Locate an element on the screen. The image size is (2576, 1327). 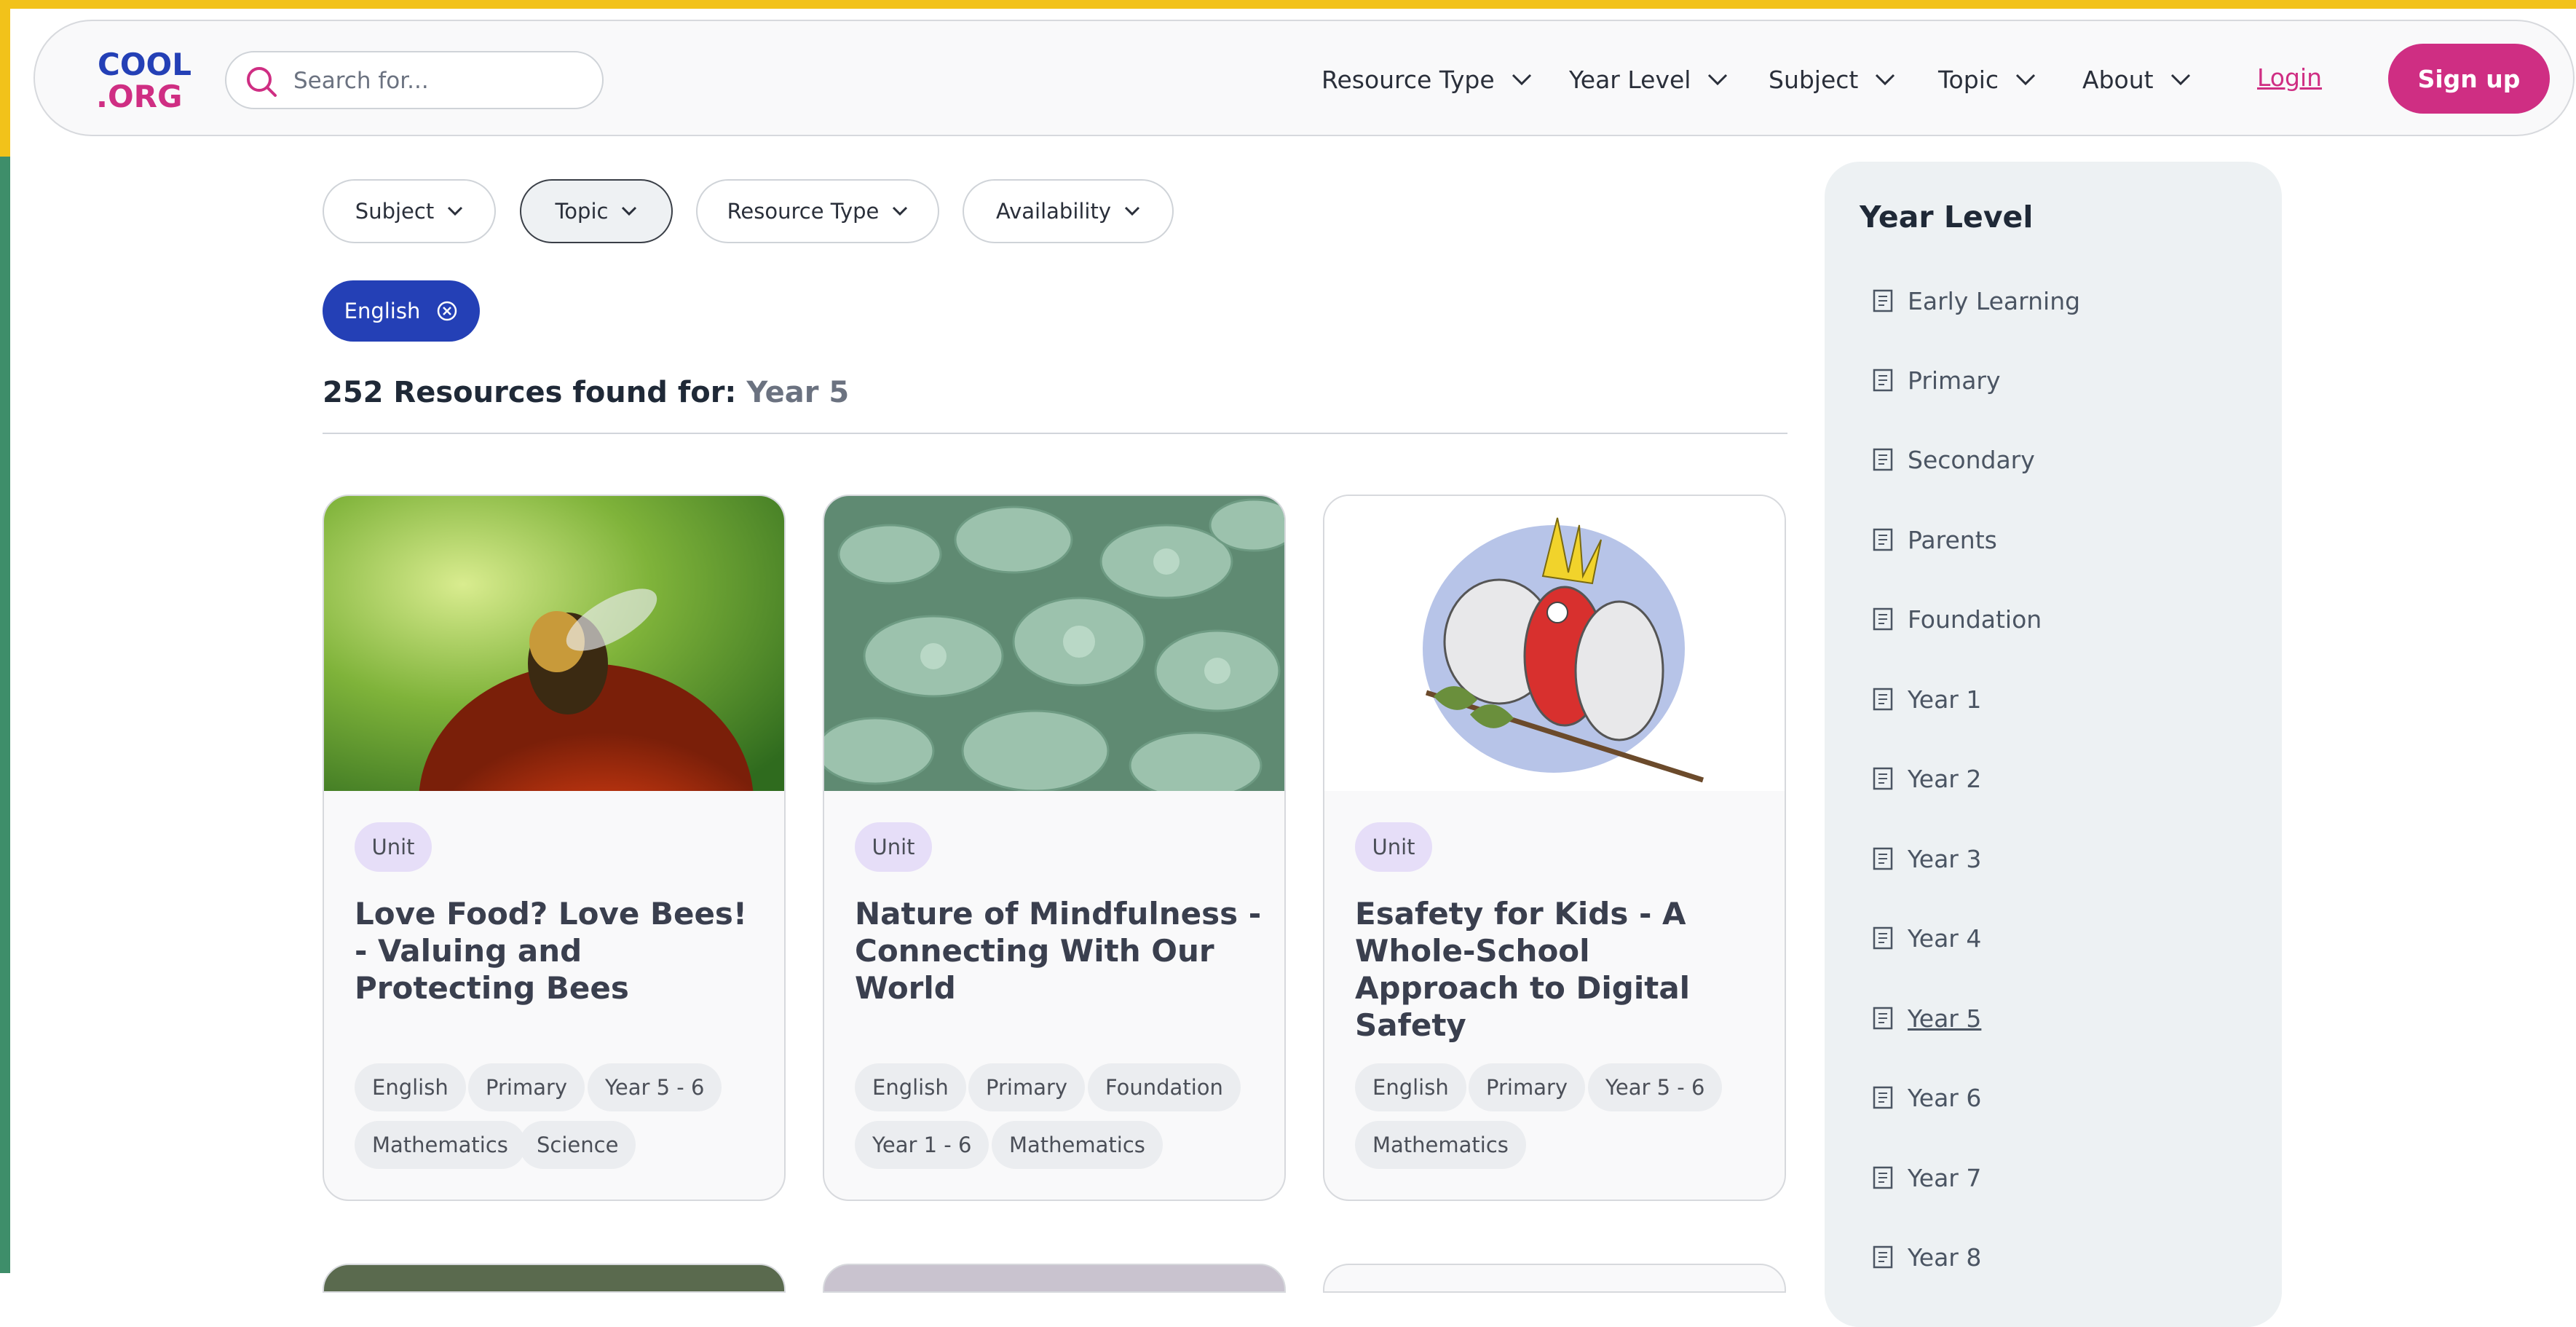
nav-topic: Topic is located at coordinates (1987, 79).